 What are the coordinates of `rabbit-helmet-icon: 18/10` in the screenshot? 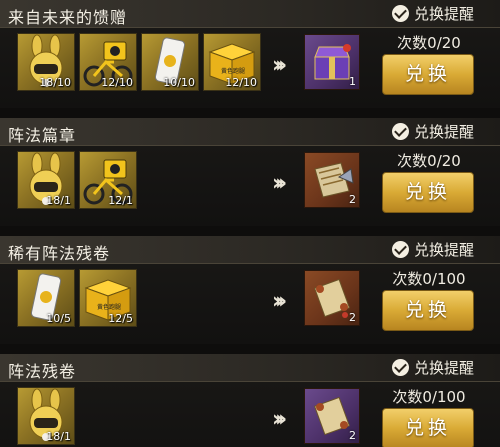 It's located at (46, 62).